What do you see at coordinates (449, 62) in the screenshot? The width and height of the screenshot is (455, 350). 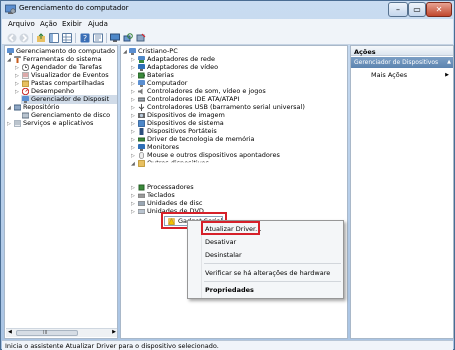 I see `collapse-up-icon: ▲` at bounding box center [449, 62].